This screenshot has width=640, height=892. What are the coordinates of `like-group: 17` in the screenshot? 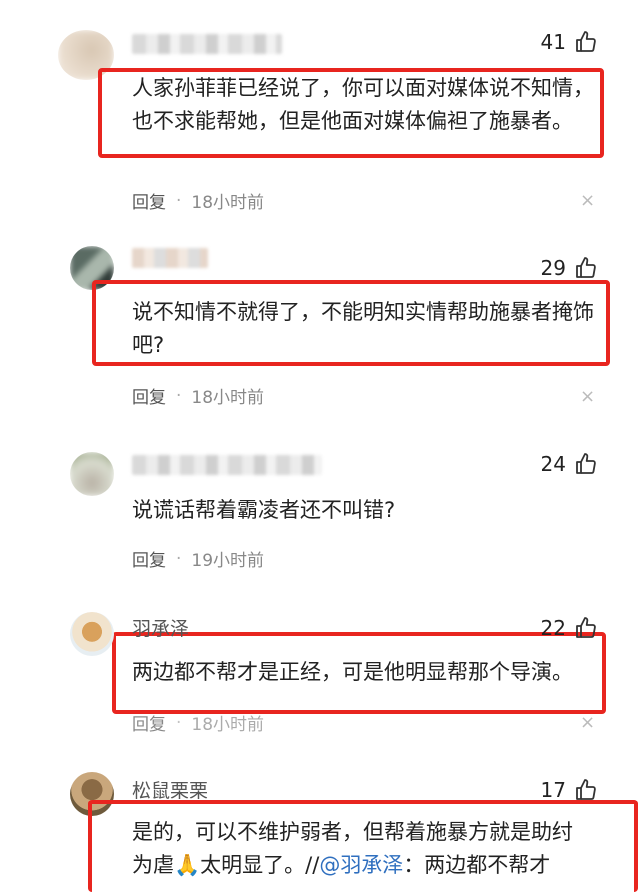 It's located at (569, 790).